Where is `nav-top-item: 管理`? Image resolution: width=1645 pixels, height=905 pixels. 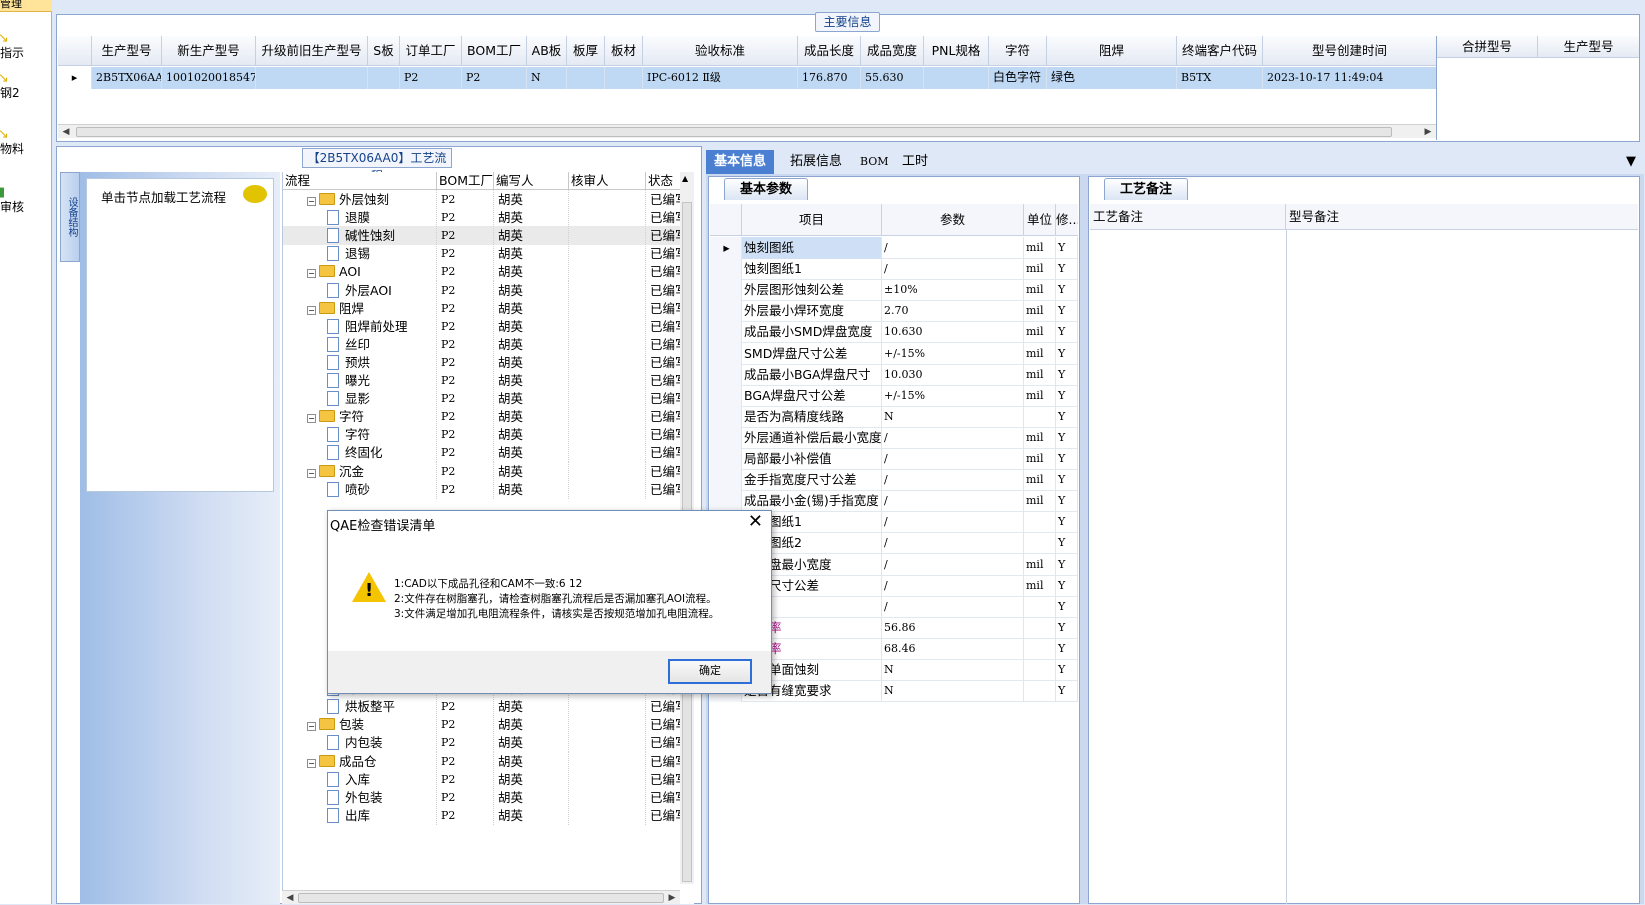
nav-top-item: 管理 is located at coordinates (26, 6).